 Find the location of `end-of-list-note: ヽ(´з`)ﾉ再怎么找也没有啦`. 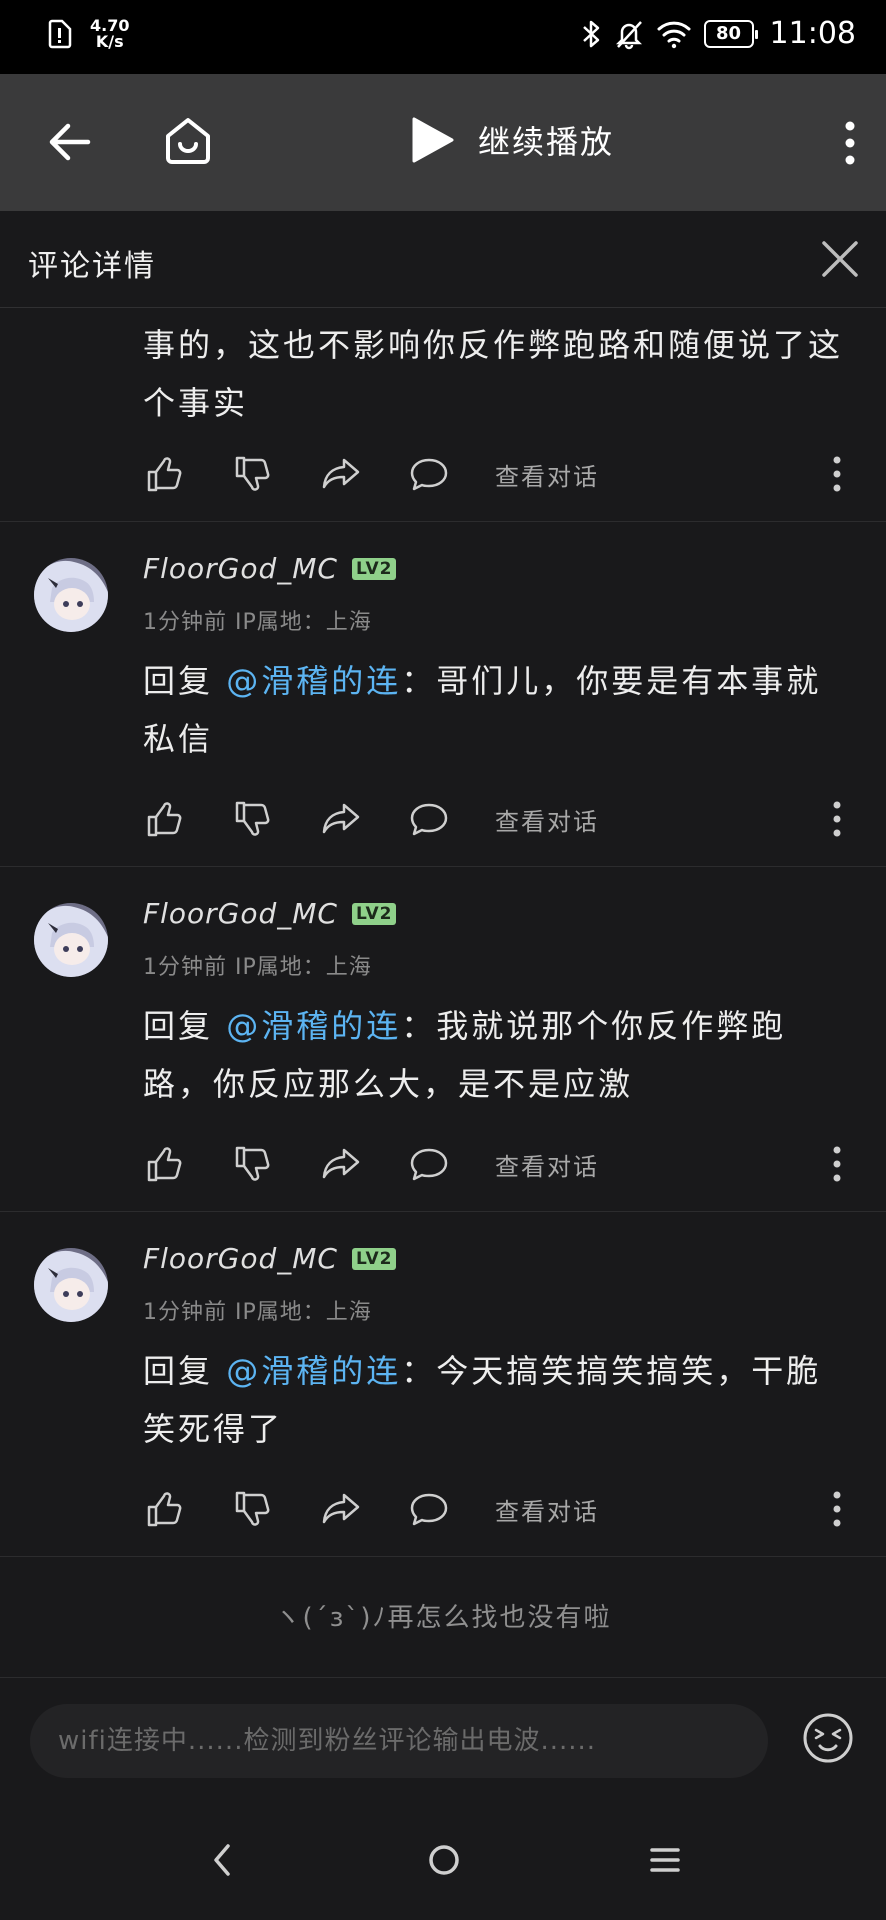

end-of-list-note: ヽ(´з`)ﾉ再怎么找也没有啦 is located at coordinates (443, 1618).